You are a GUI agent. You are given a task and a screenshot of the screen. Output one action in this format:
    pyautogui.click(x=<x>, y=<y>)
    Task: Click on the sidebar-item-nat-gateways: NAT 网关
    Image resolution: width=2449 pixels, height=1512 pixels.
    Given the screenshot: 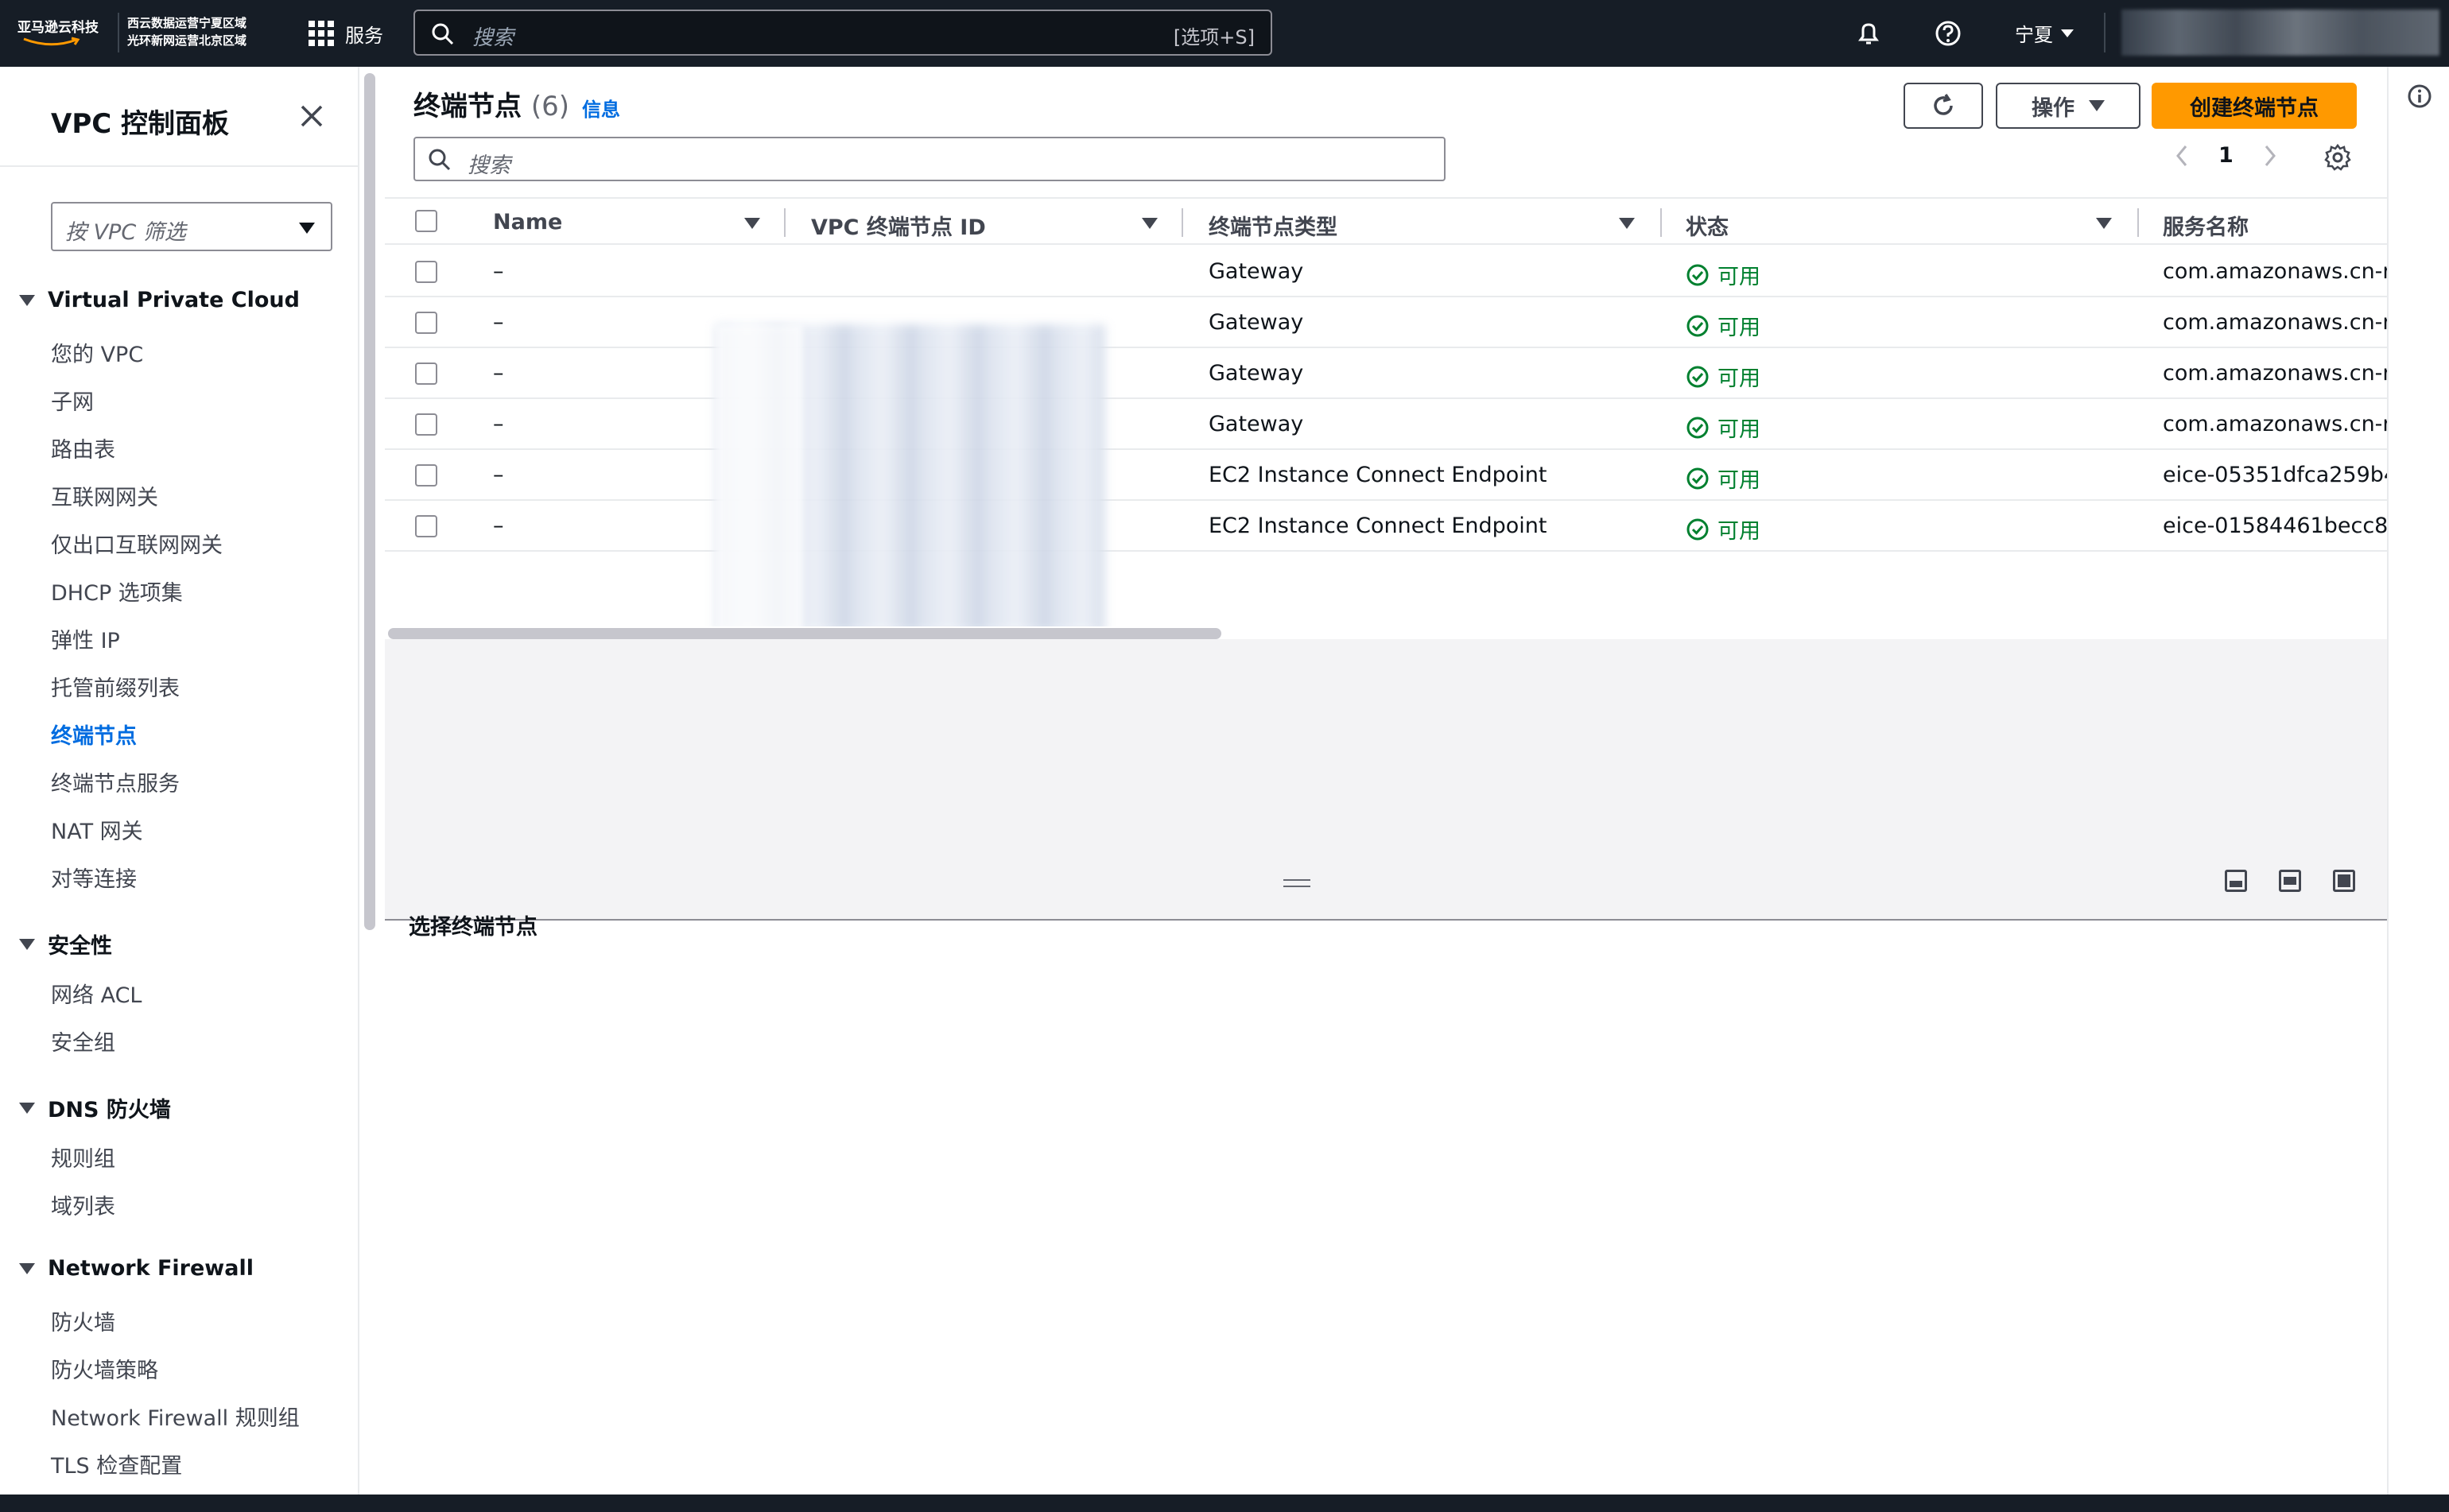 What is the action you would take?
    pyautogui.click(x=97, y=829)
    